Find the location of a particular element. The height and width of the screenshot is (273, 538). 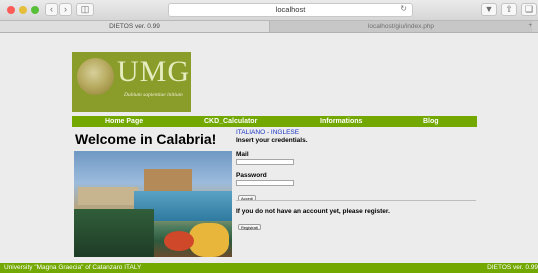

tab-bar: DIETOS ver. 0.99 localhost/giu/index.php is located at coordinates (269, 27).